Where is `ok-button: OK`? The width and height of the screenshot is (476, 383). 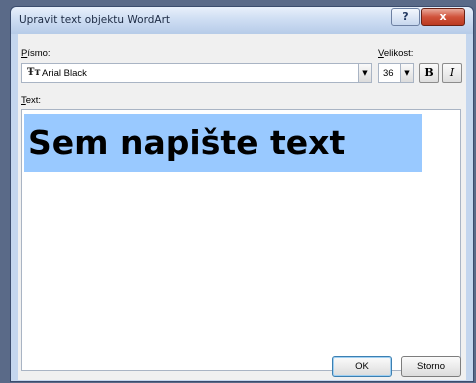 ok-button: OK is located at coordinates (362, 366).